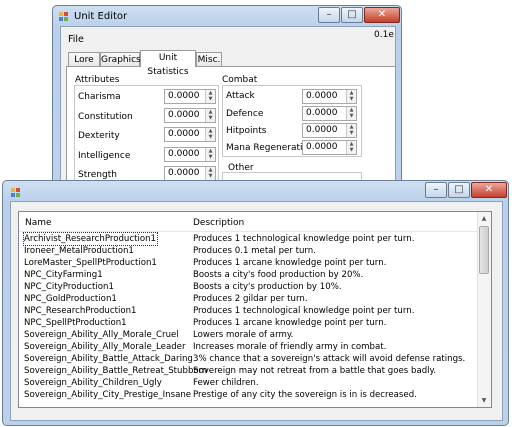 Image resolution: width=512 pixels, height=427 pixels. Describe the element at coordinates (104, 156) in the screenshot. I see `intelligence-label: Intelligence` at that location.